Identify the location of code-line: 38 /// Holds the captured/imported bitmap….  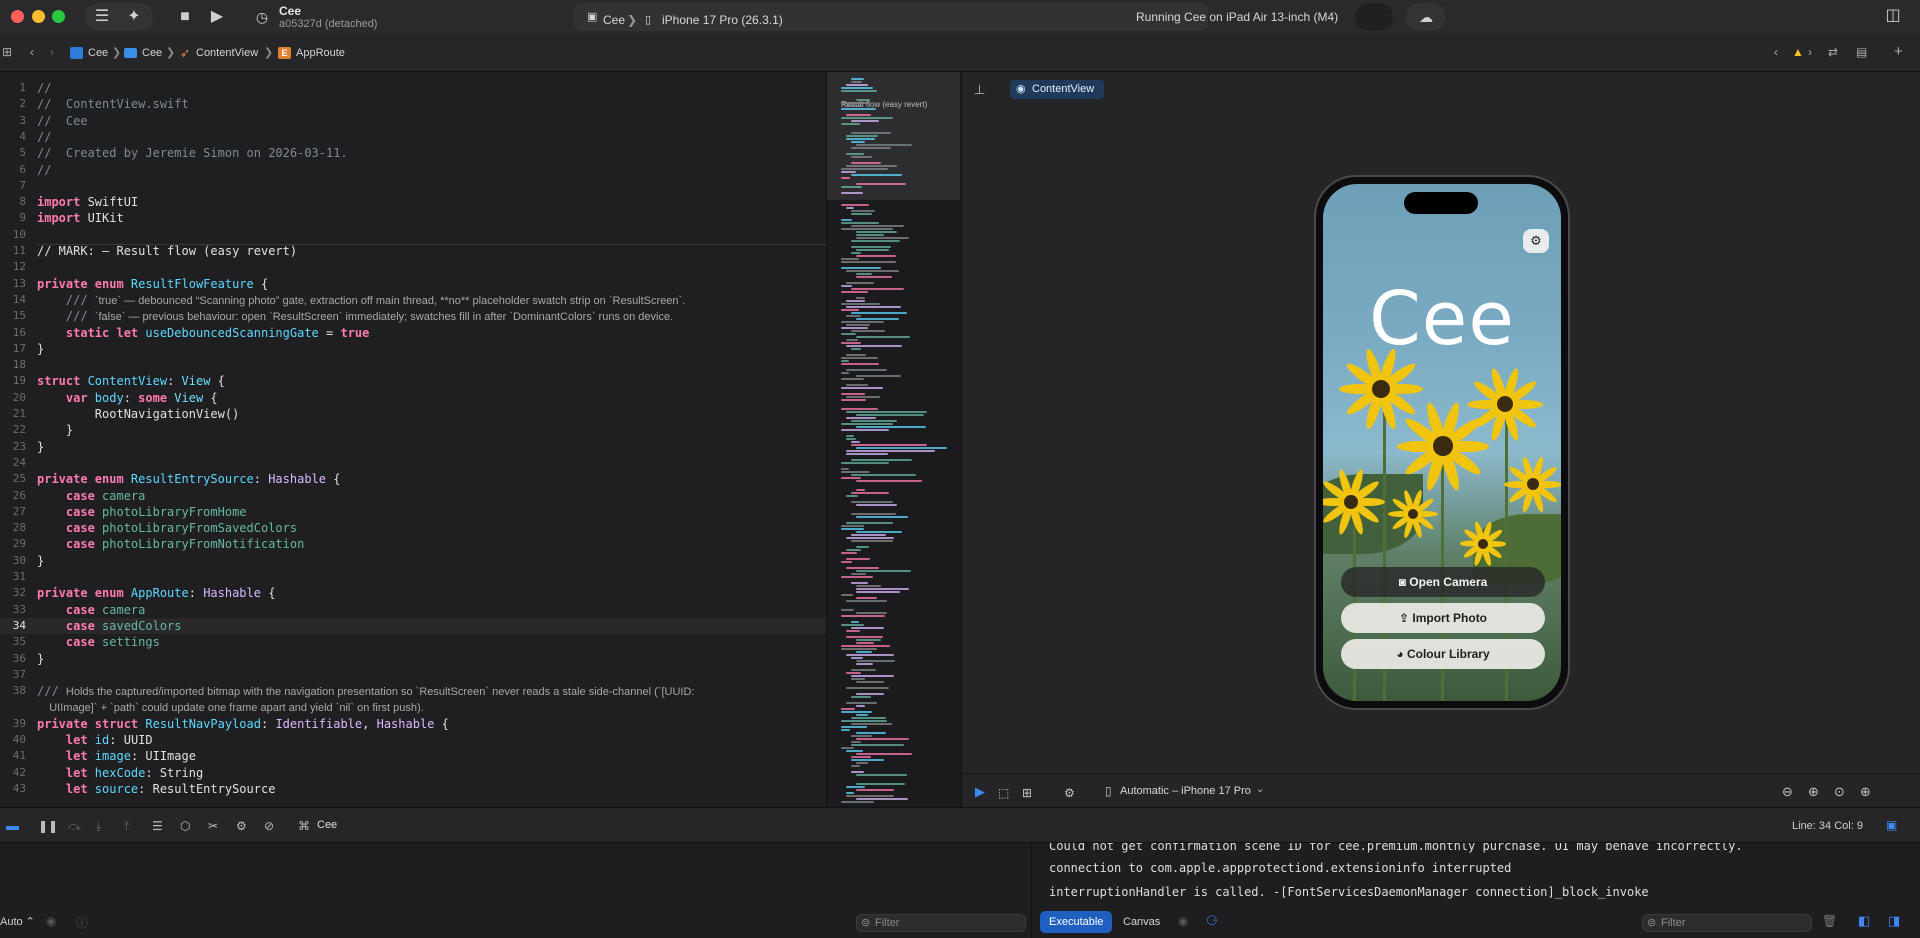
(413, 691).